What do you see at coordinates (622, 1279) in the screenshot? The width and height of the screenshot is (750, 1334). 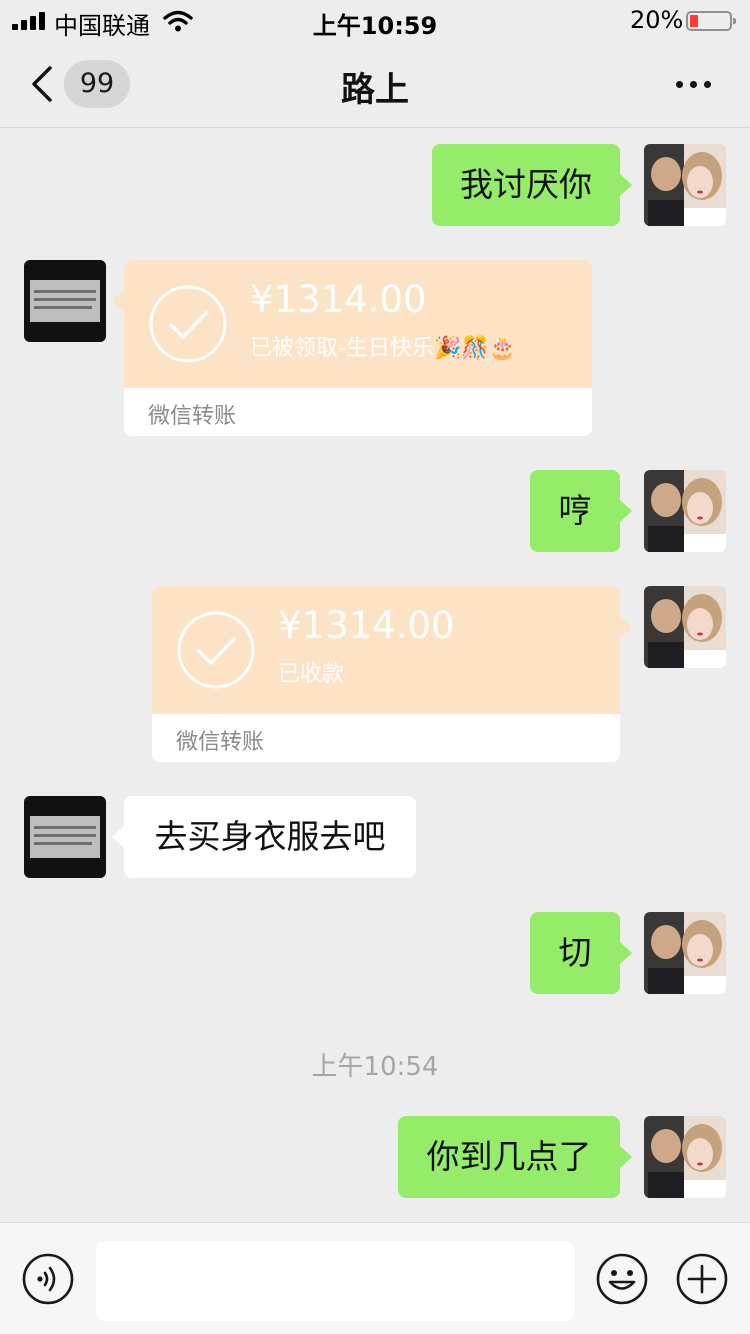 I see `emoji-icon` at bounding box center [622, 1279].